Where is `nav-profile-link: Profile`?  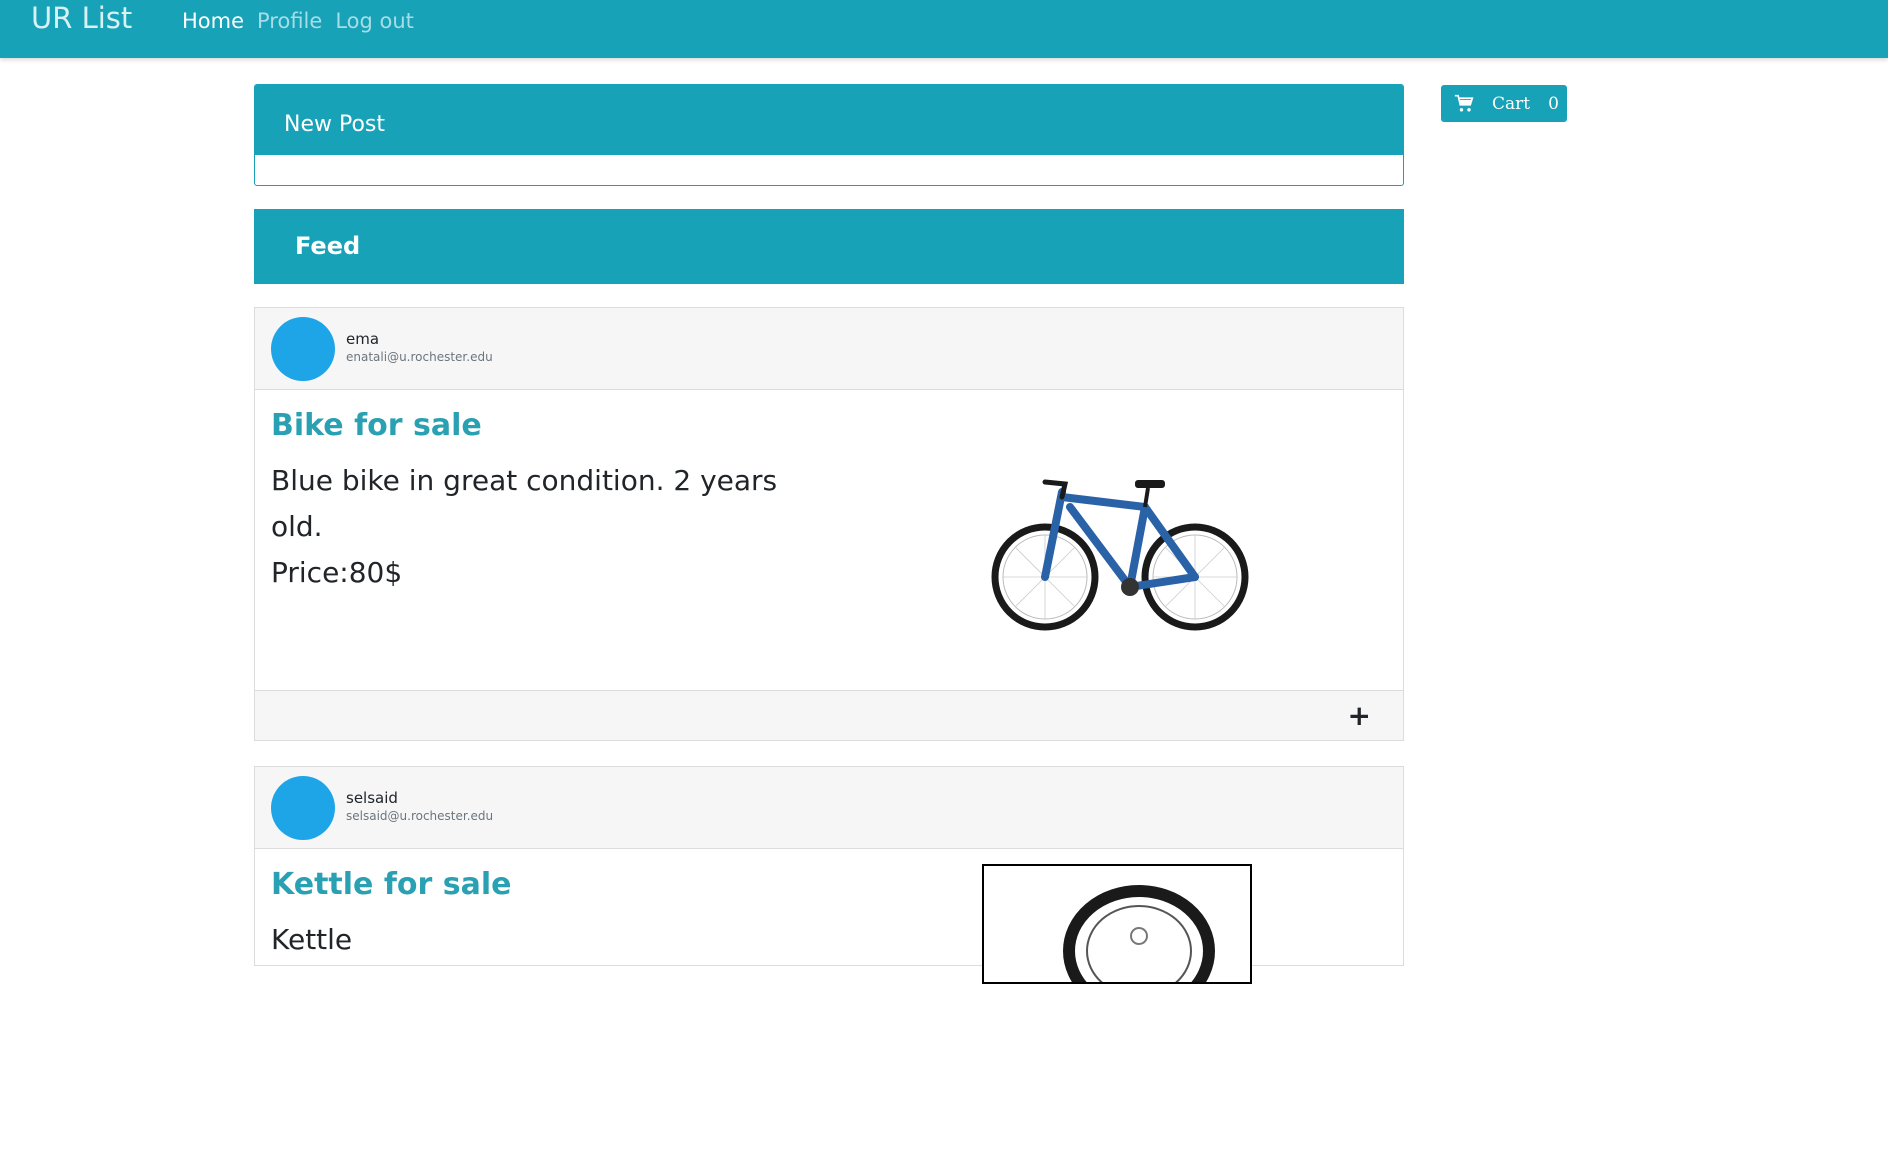
nav-profile-link: Profile is located at coordinates (289, 21).